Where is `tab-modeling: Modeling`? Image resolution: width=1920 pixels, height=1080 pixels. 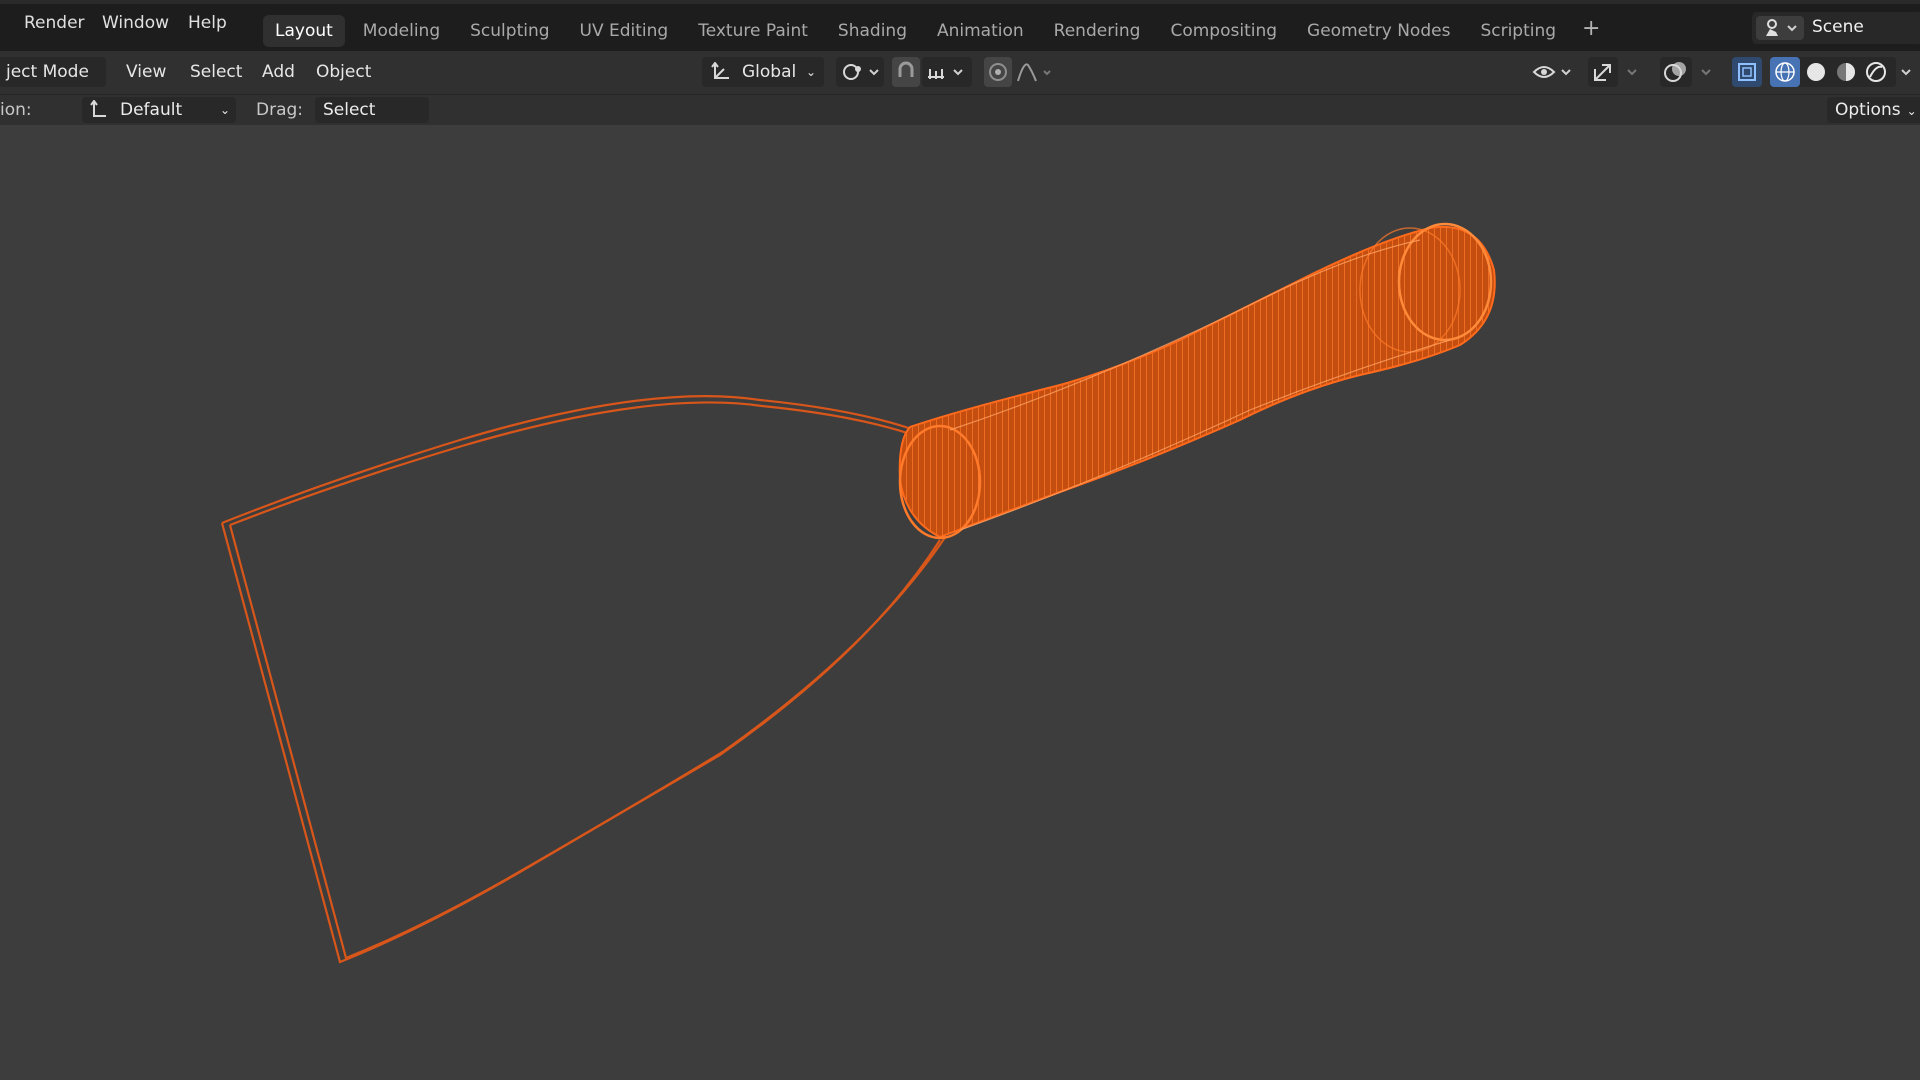
tab-modeling: Modeling is located at coordinates (401, 31).